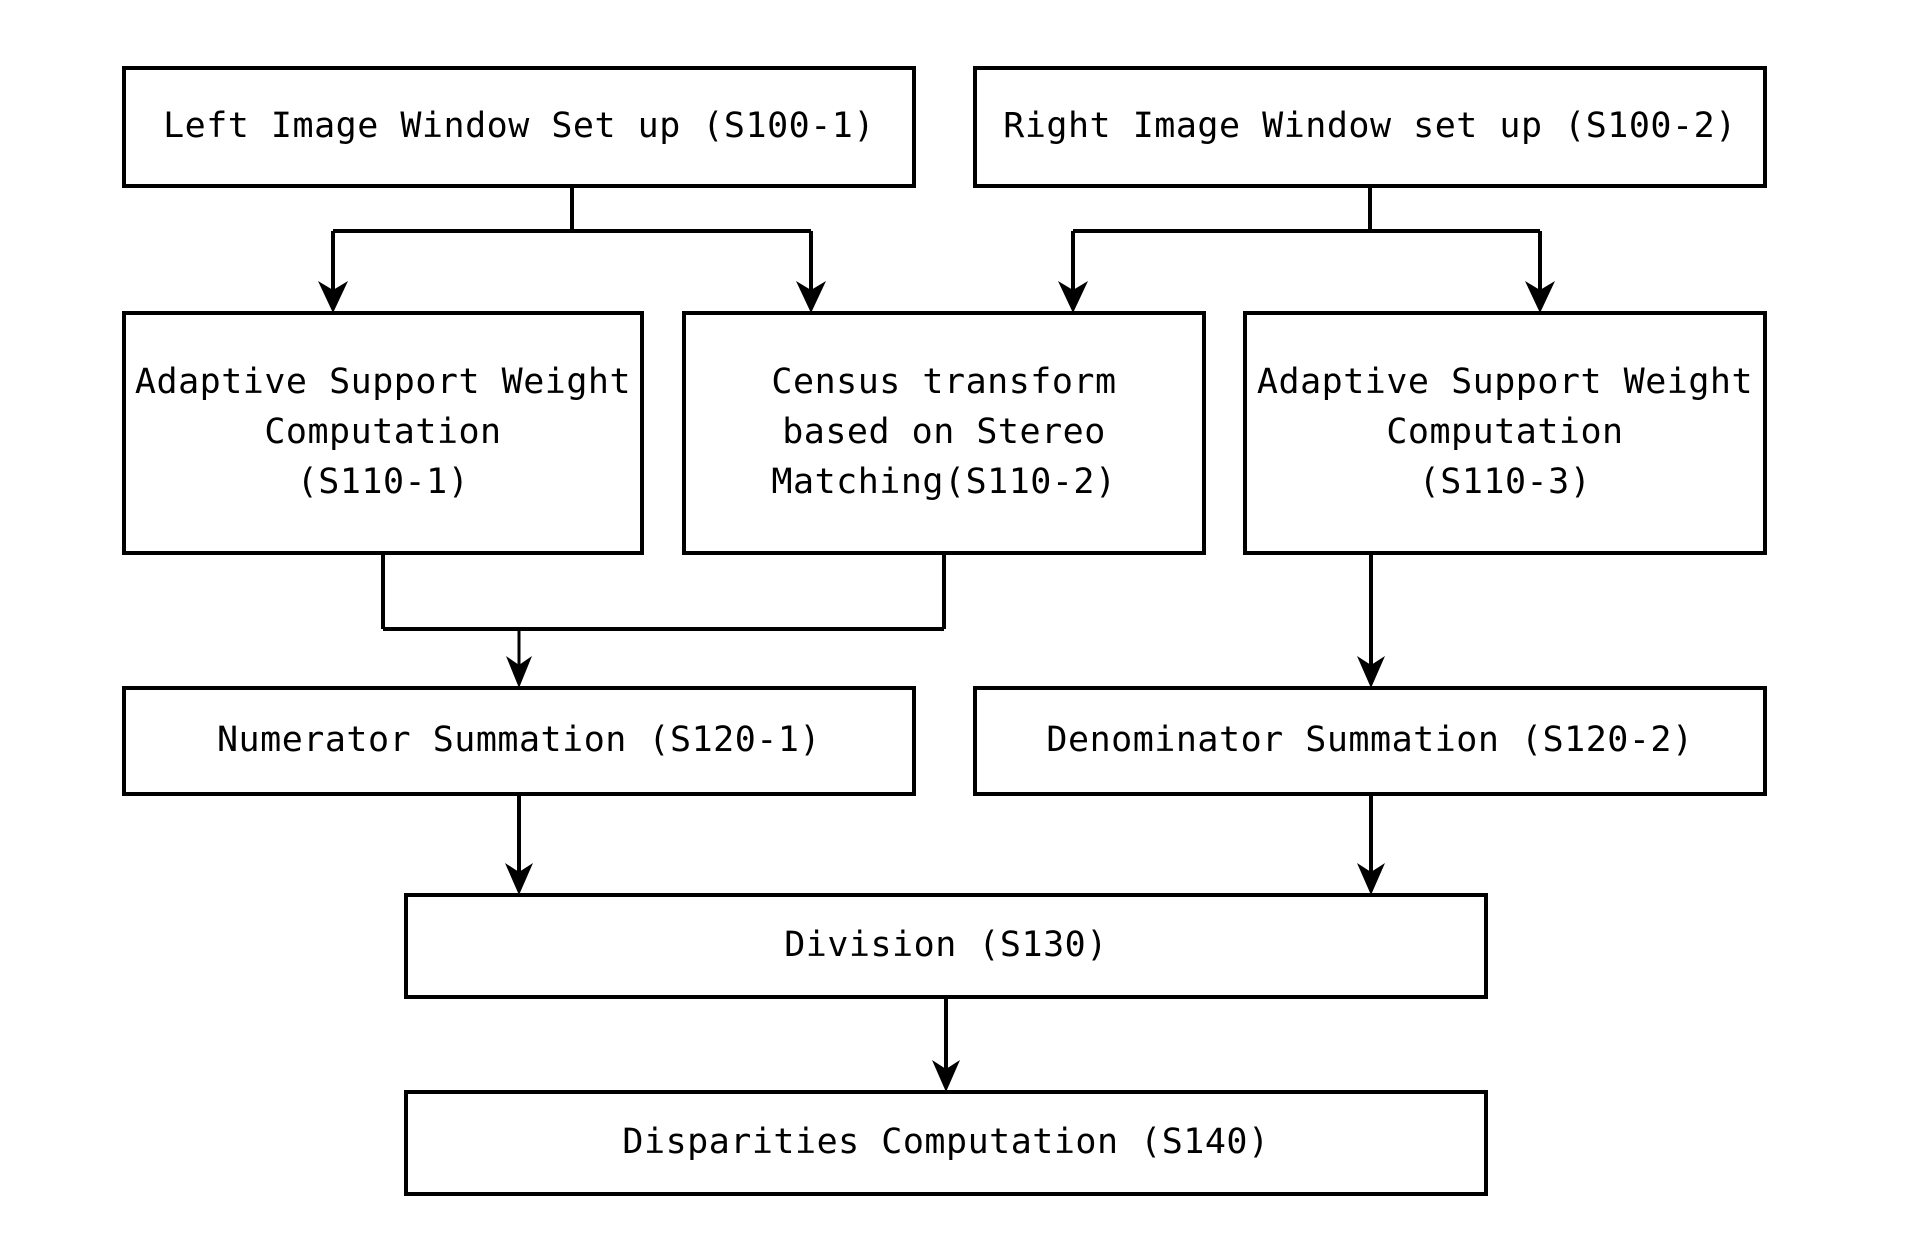 The height and width of the screenshot is (1241, 1908). What do you see at coordinates (946, 946) in the screenshot?
I see `node-box-s130` at bounding box center [946, 946].